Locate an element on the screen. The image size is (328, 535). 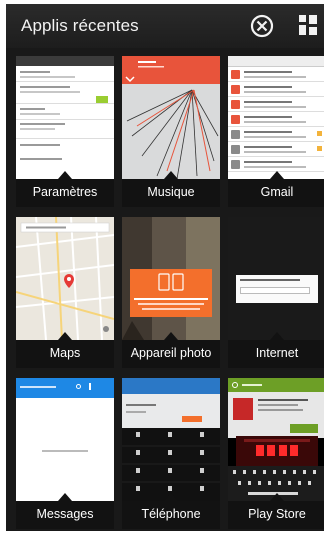
app-label: Musique is located at coordinates (171, 193).